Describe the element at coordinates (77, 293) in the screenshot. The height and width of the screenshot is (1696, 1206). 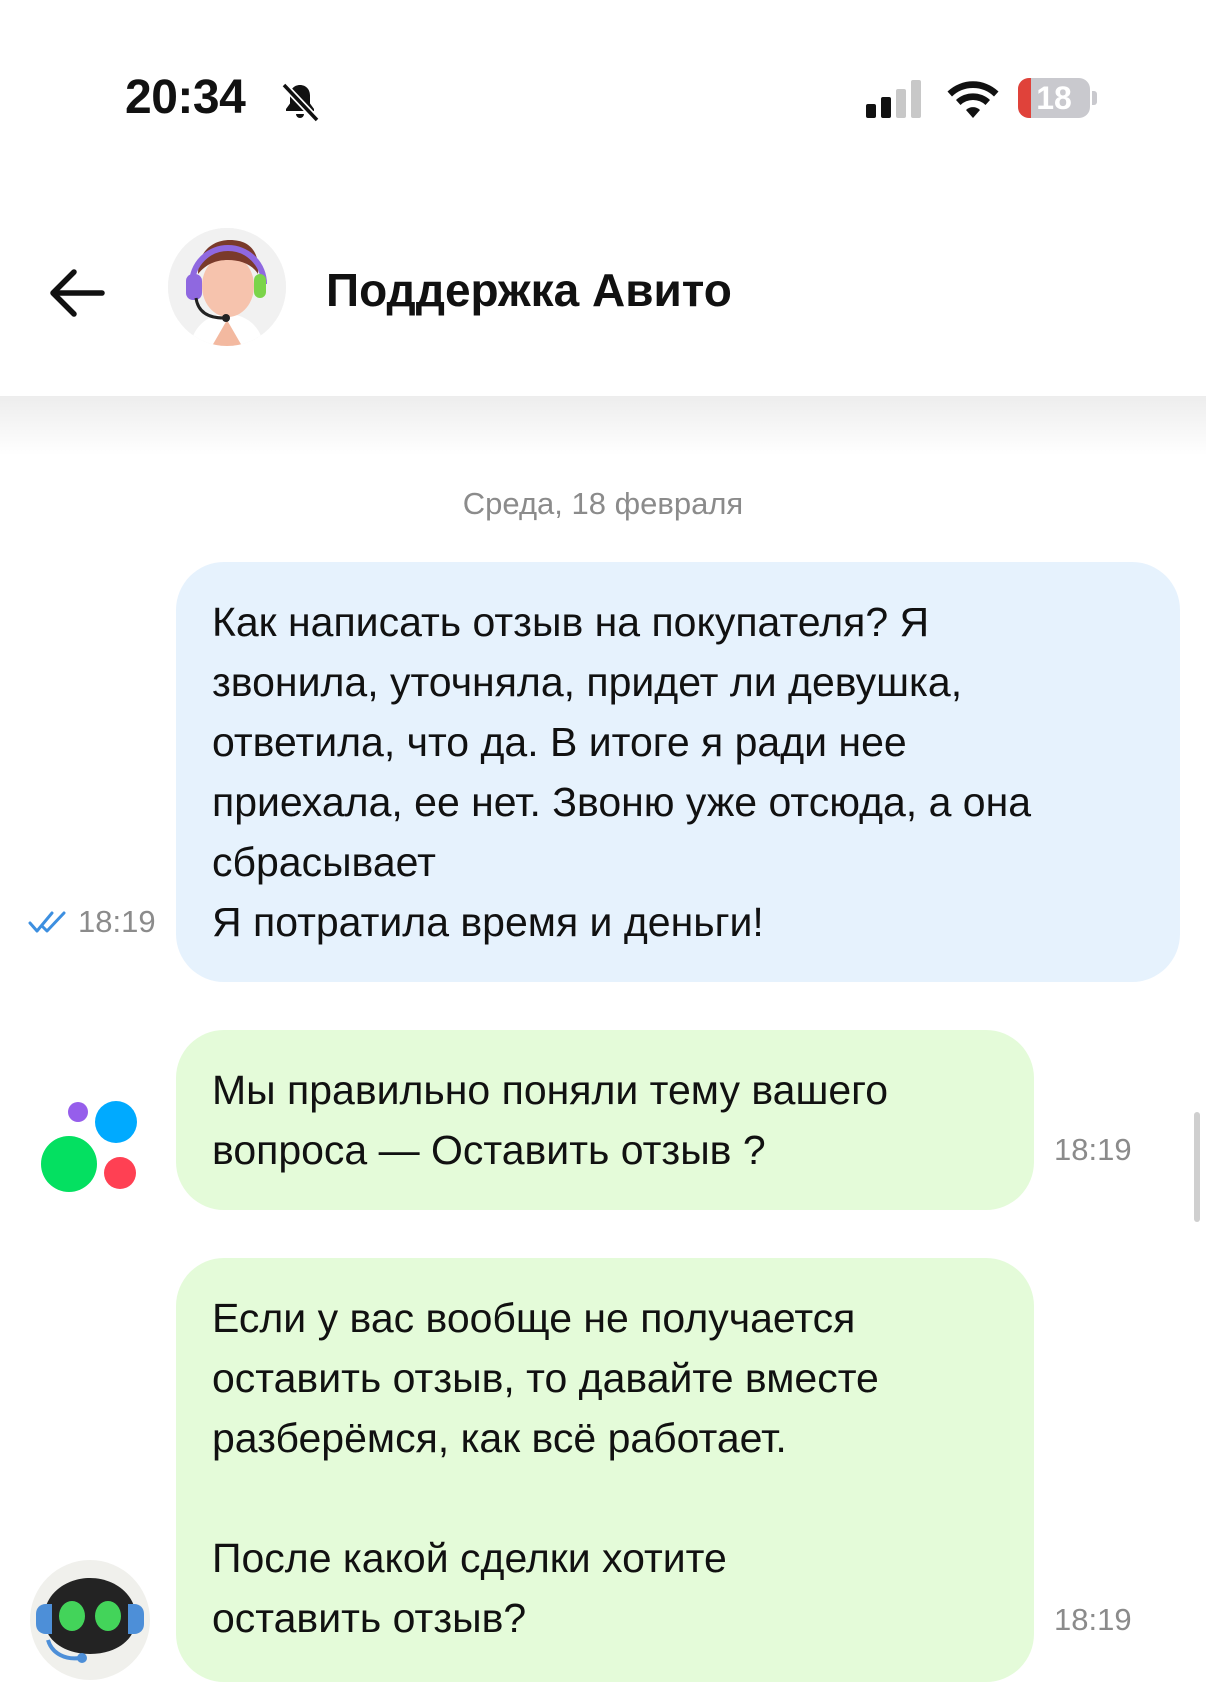
I see `arrow-left-icon` at that location.